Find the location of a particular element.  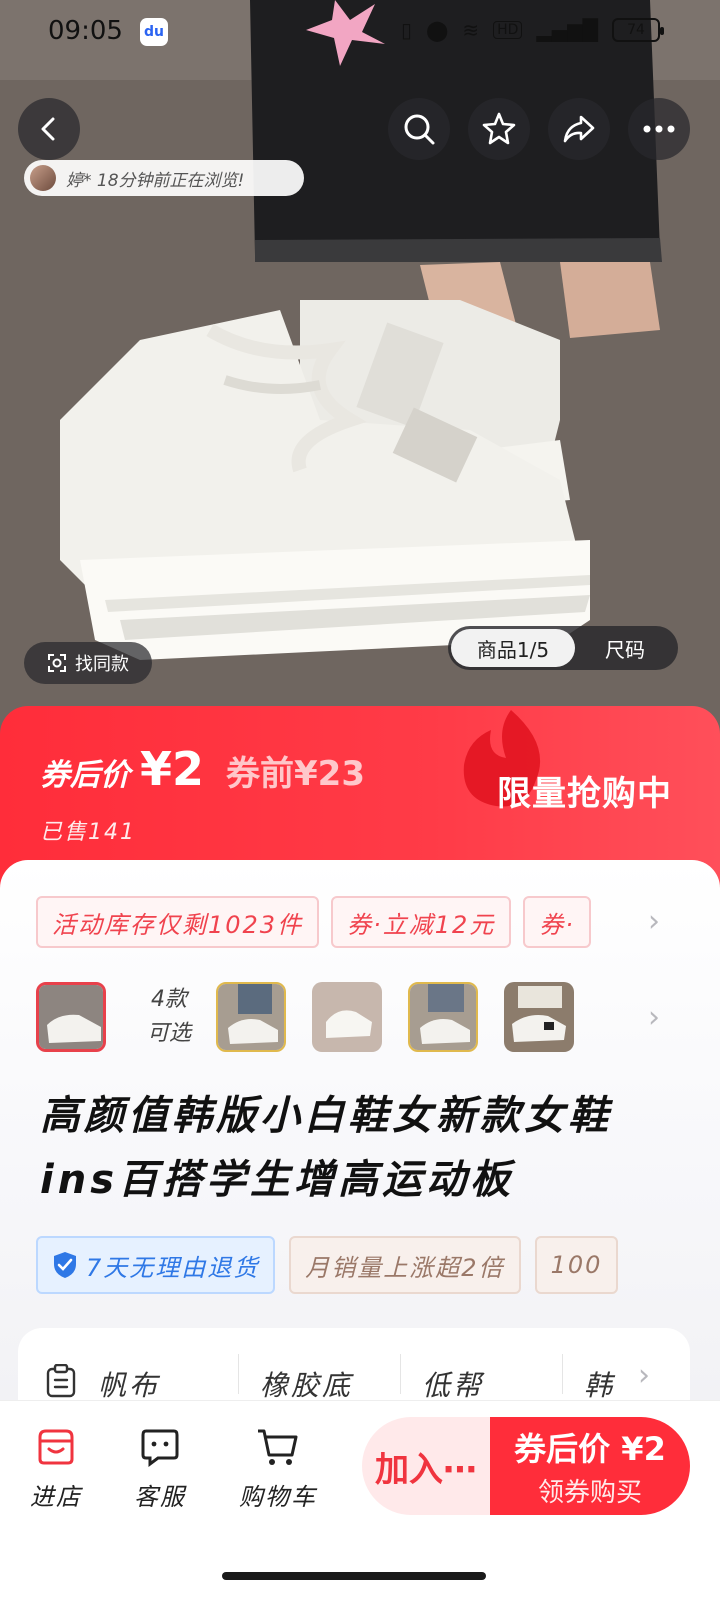

spec-style: 韩 is located at coordinates (600, 1385).